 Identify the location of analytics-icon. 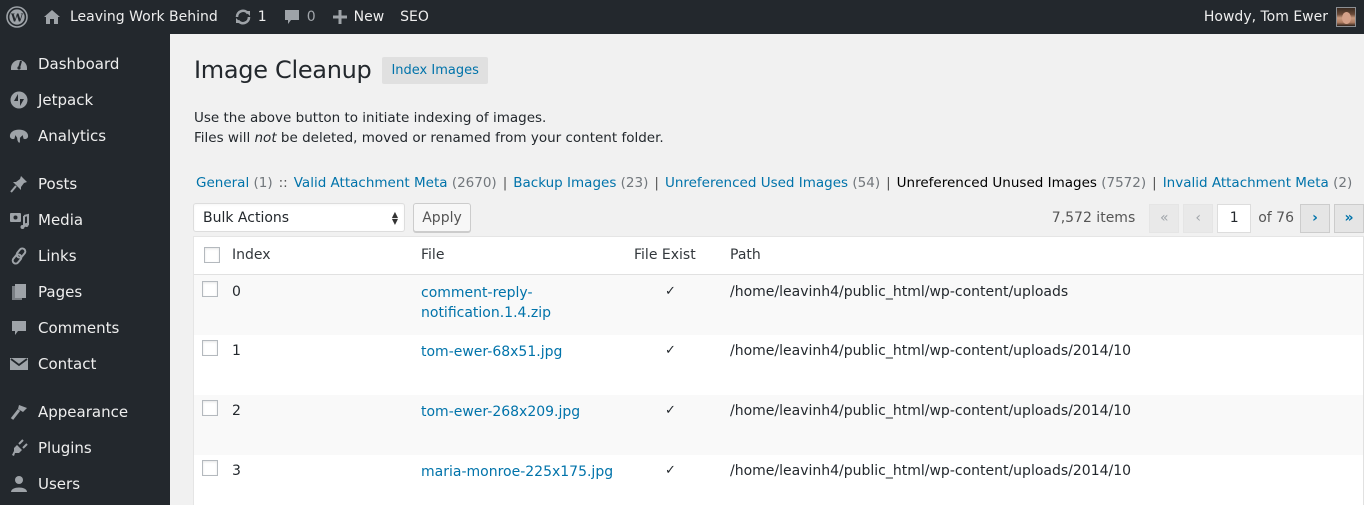
(19, 136).